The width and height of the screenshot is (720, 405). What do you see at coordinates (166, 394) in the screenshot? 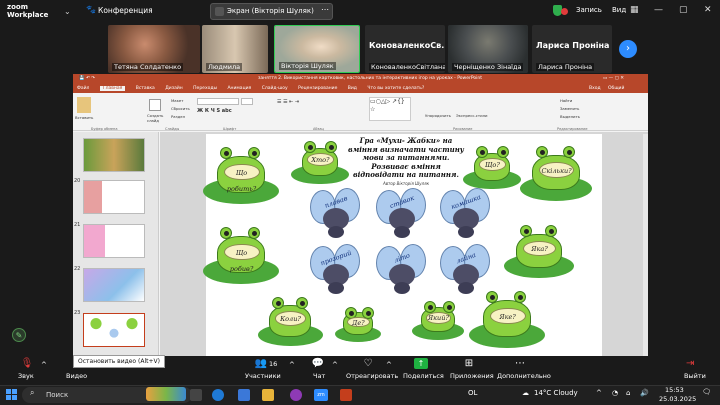
I see `search-highlight-icon` at bounding box center [166, 394].